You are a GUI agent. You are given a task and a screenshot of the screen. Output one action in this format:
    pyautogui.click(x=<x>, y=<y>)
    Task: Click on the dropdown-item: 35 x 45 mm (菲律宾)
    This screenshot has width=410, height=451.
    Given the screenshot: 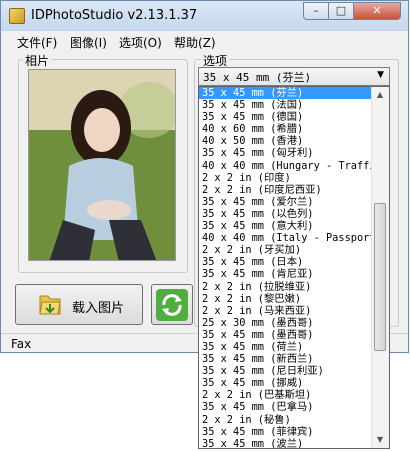 What is the action you would take?
    pyautogui.click(x=286, y=432)
    